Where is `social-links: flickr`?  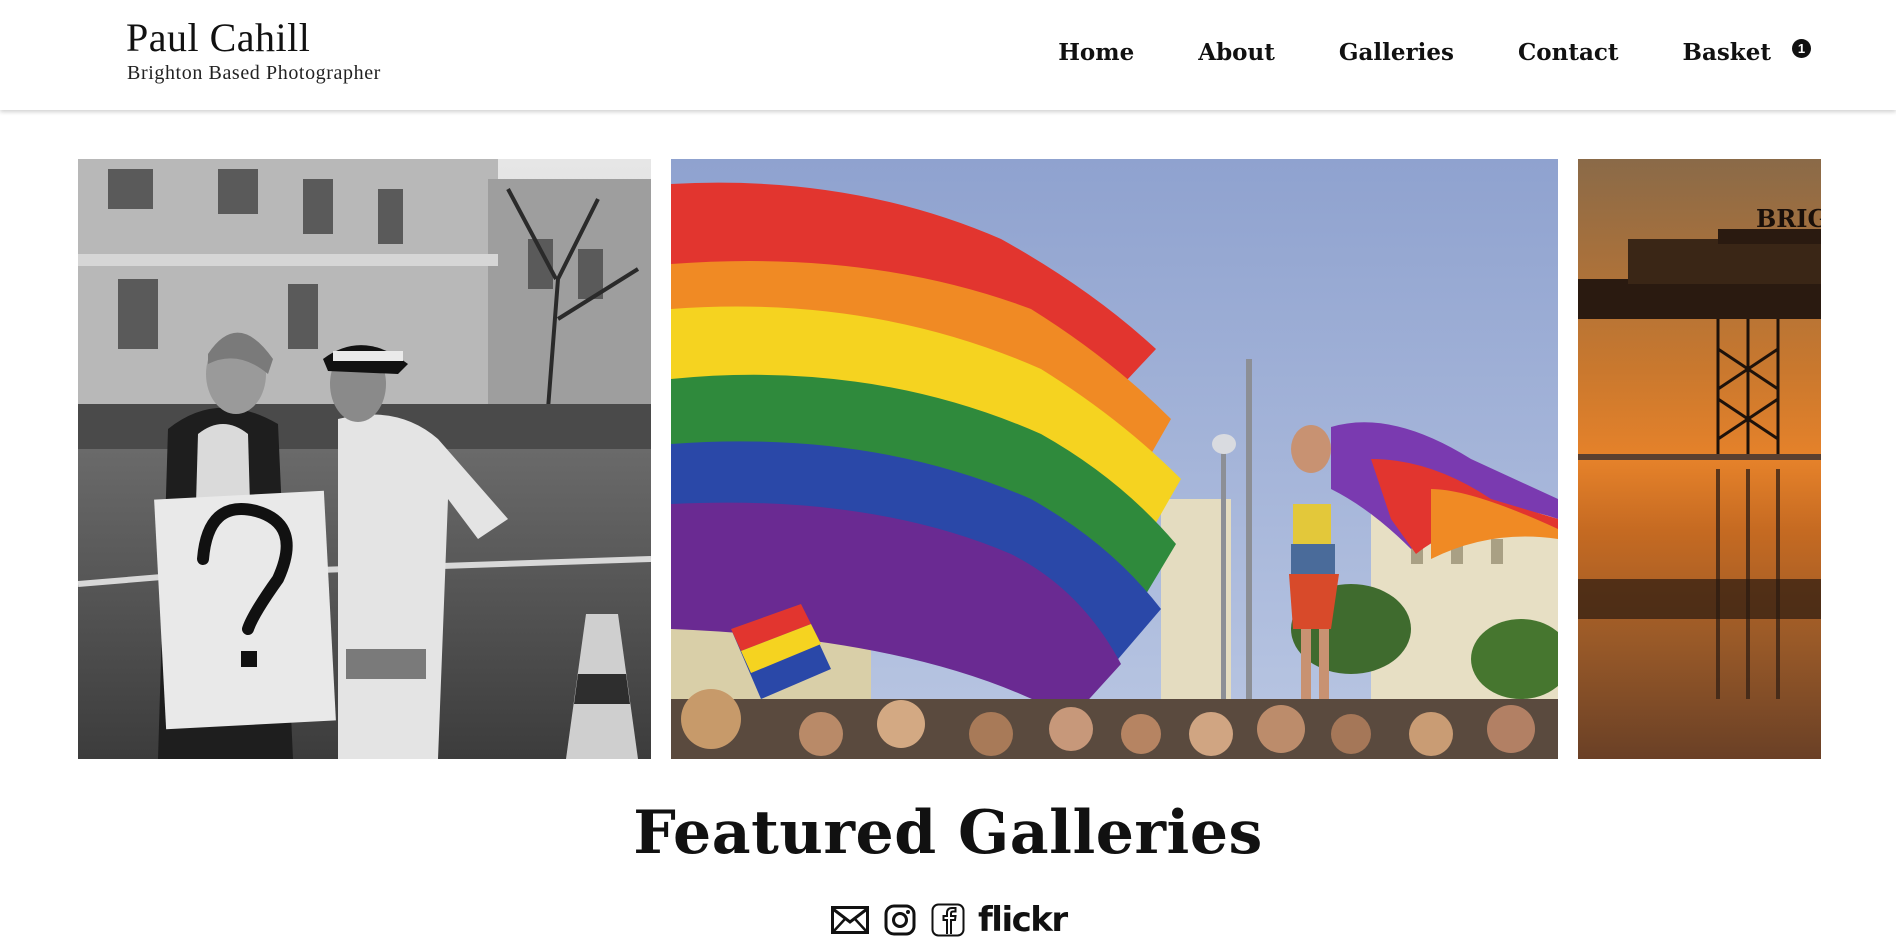
social-links: flickr is located at coordinates (949, 920).